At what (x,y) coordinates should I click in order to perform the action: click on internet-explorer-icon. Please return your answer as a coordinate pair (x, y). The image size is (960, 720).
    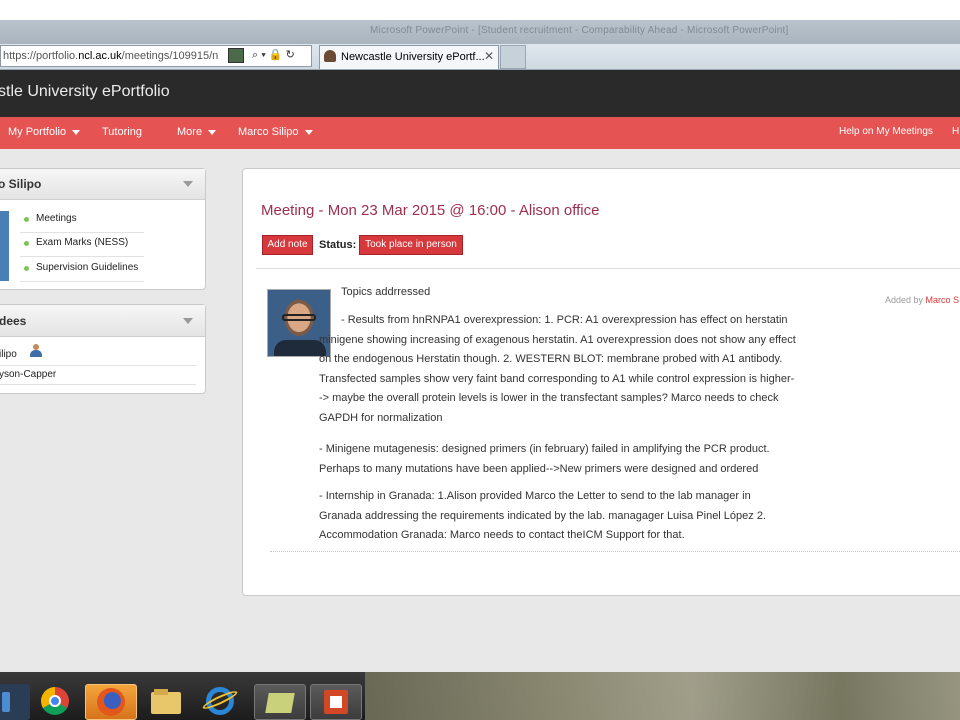
    Looking at the image, I should click on (222, 702).